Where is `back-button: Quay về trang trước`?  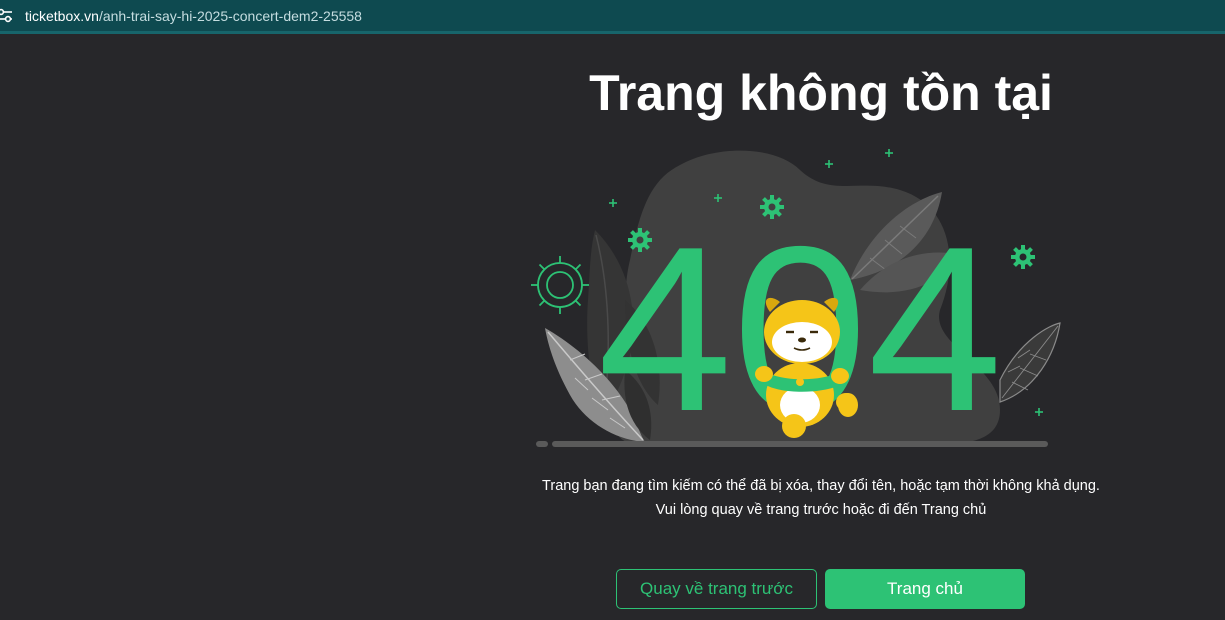
back-button: Quay về trang trước is located at coordinates (716, 589).